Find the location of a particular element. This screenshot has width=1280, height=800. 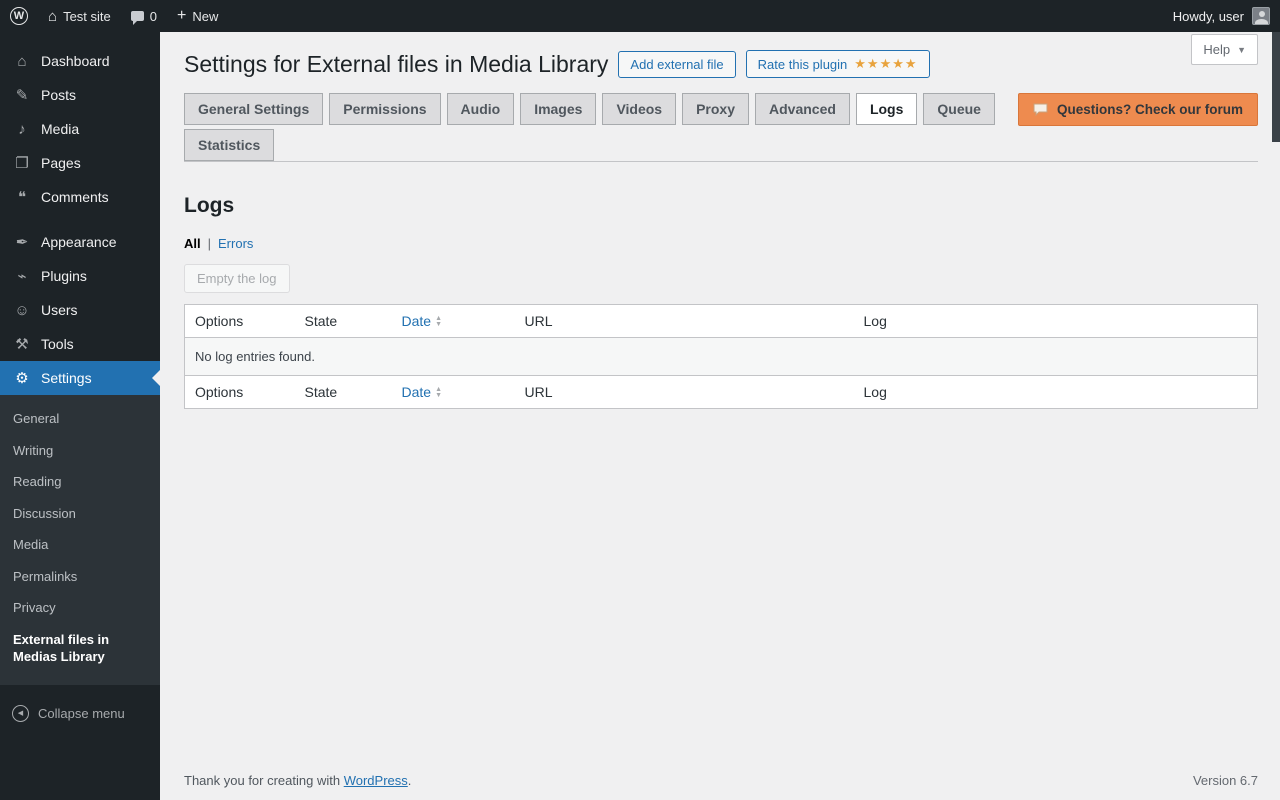

column-footer-log: Log is located at coordinates (1055, 392).